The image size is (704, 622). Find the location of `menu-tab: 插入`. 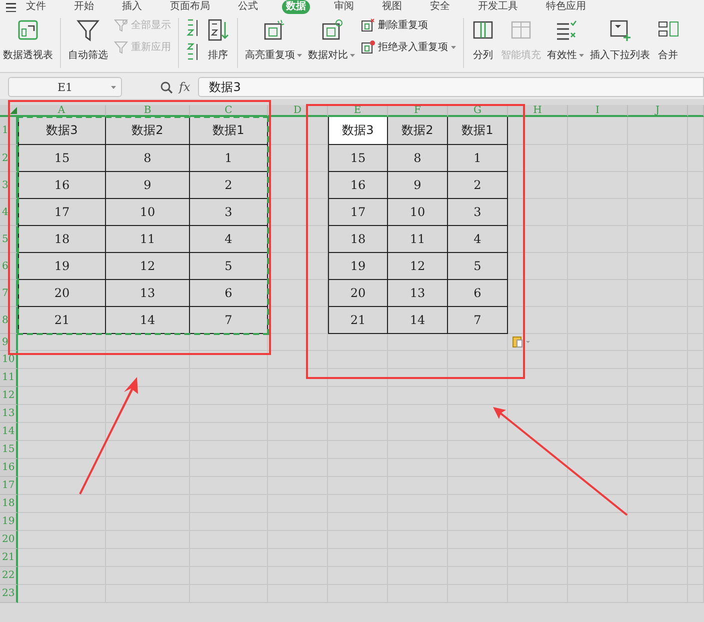

menu-tab: 插入 is located at coordinates (132, 7).